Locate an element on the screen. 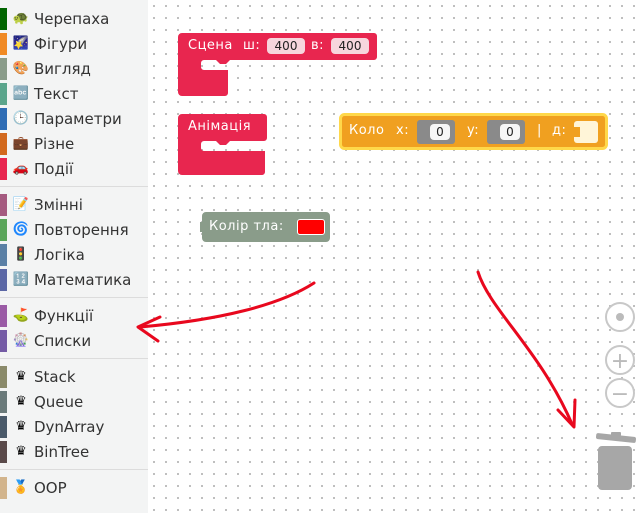 The image size is (640, 513). toolbox-item-label: Списки is located at coordinates (63, 341).